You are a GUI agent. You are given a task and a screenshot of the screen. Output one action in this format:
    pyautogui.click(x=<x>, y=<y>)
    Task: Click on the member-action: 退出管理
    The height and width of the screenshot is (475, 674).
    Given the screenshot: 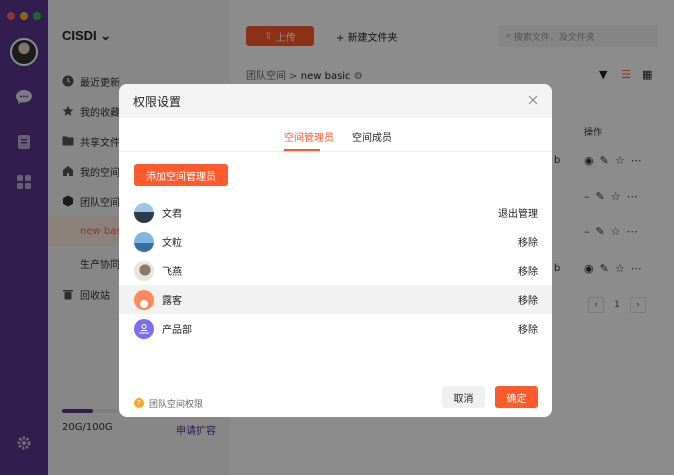 What is the action you would take?
    pyautogui.click(x=518, y=212)
    